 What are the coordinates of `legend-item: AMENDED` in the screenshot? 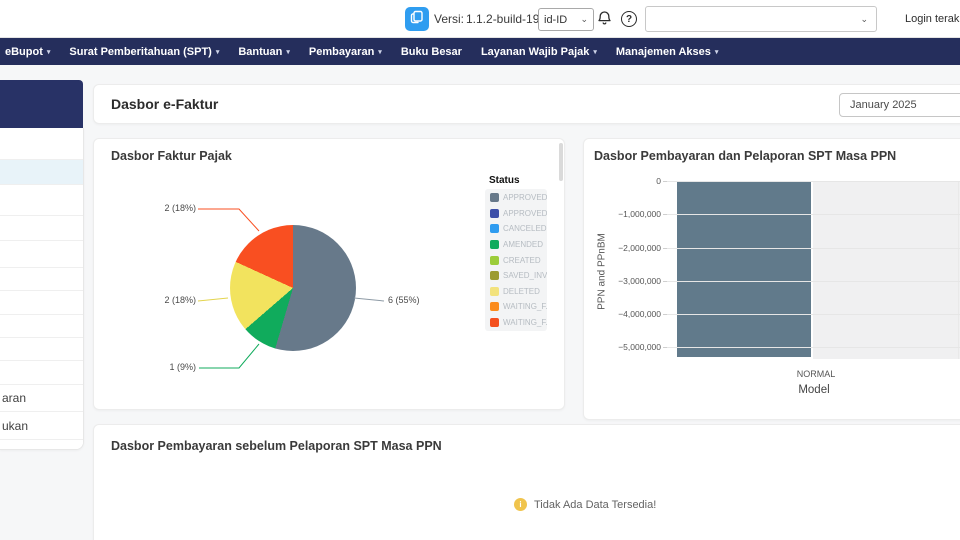 It's located at (518, 244).